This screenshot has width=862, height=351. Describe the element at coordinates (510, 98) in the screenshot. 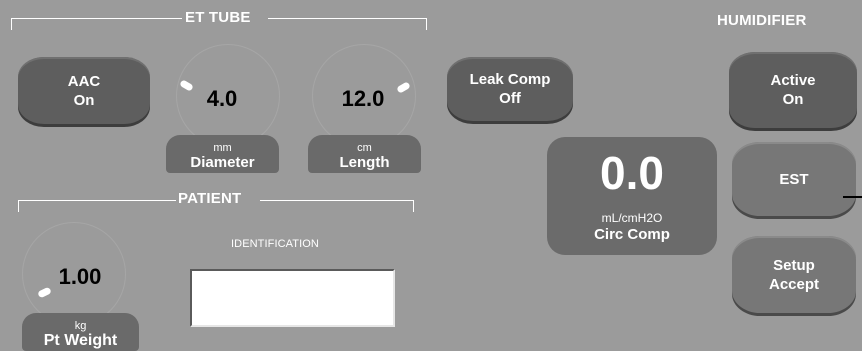

I see `leak-comp-state: Off` at that location.